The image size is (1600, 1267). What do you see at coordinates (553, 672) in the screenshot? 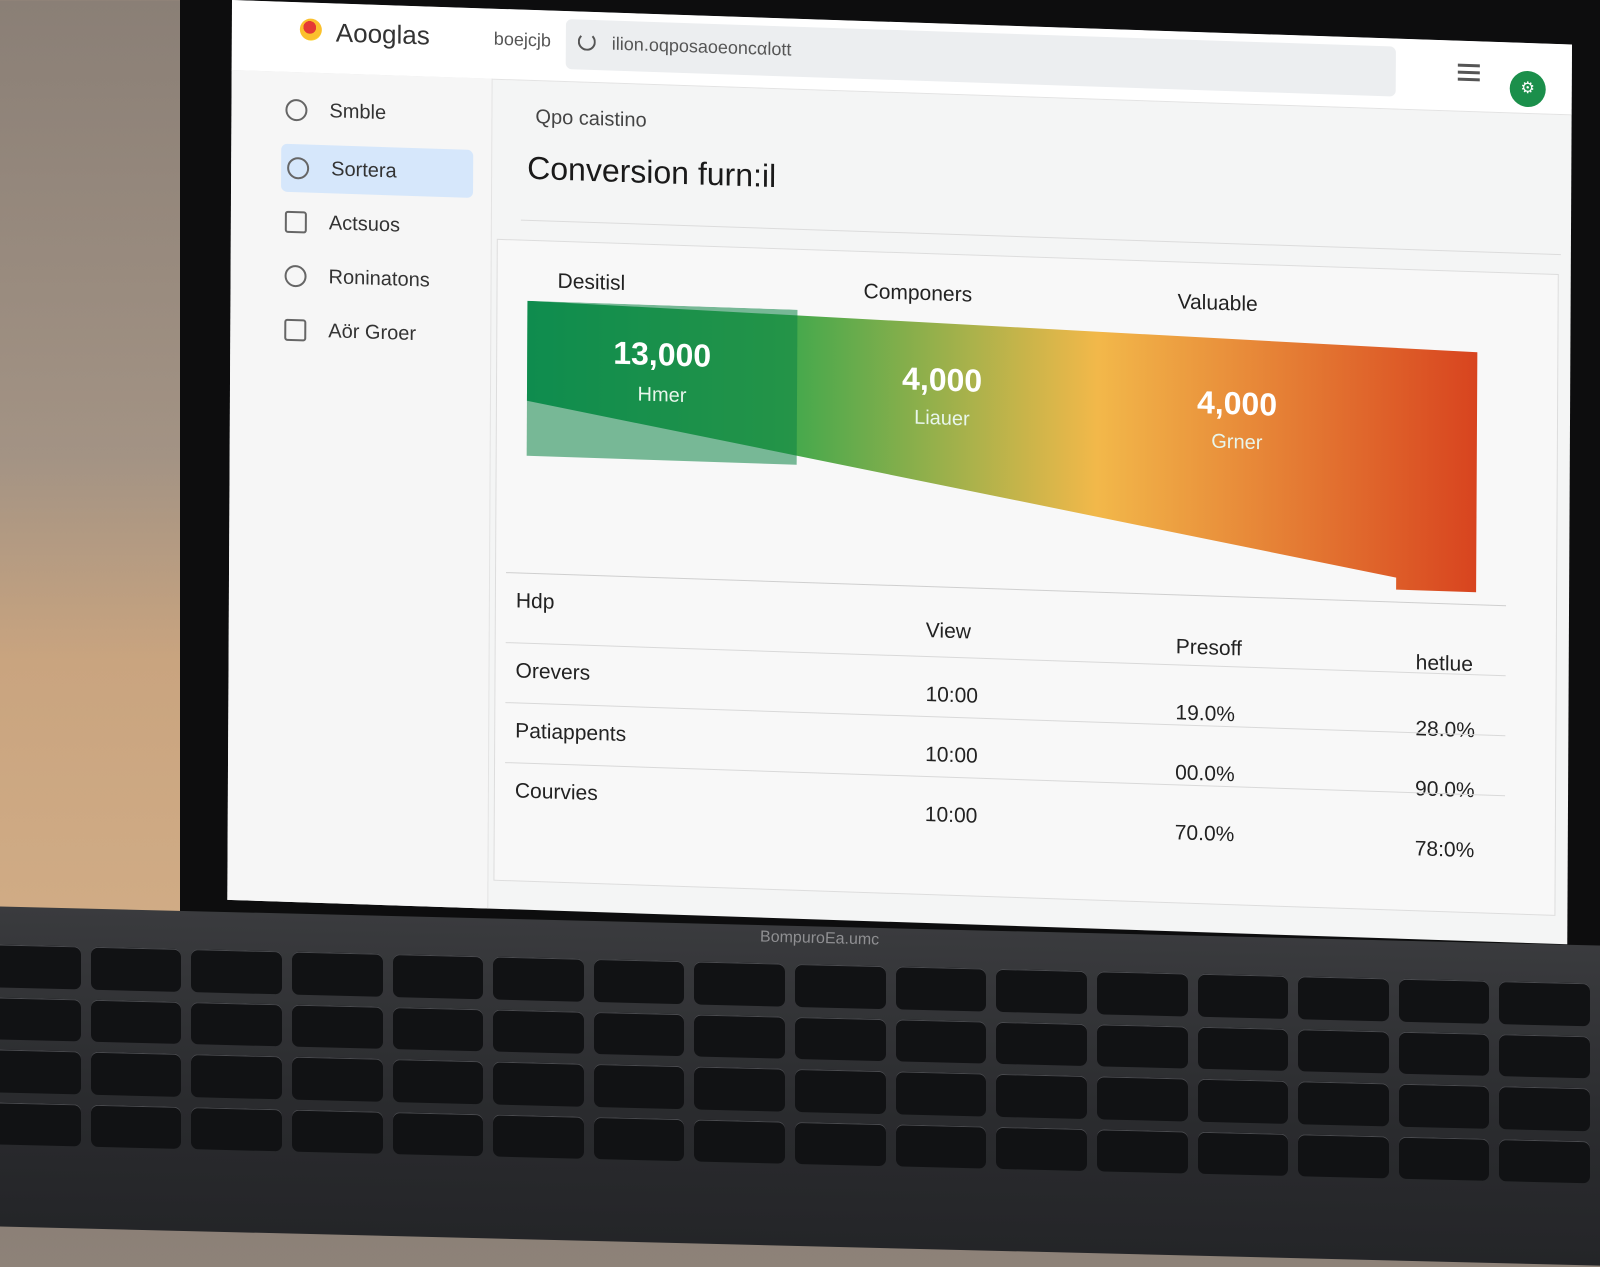
I see `table-cell: Orevers` at bounding box center [553, 672].